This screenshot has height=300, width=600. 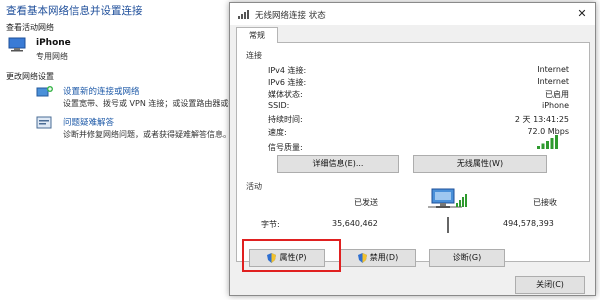 I want to click on network-icon, so click(x=17, y=44).